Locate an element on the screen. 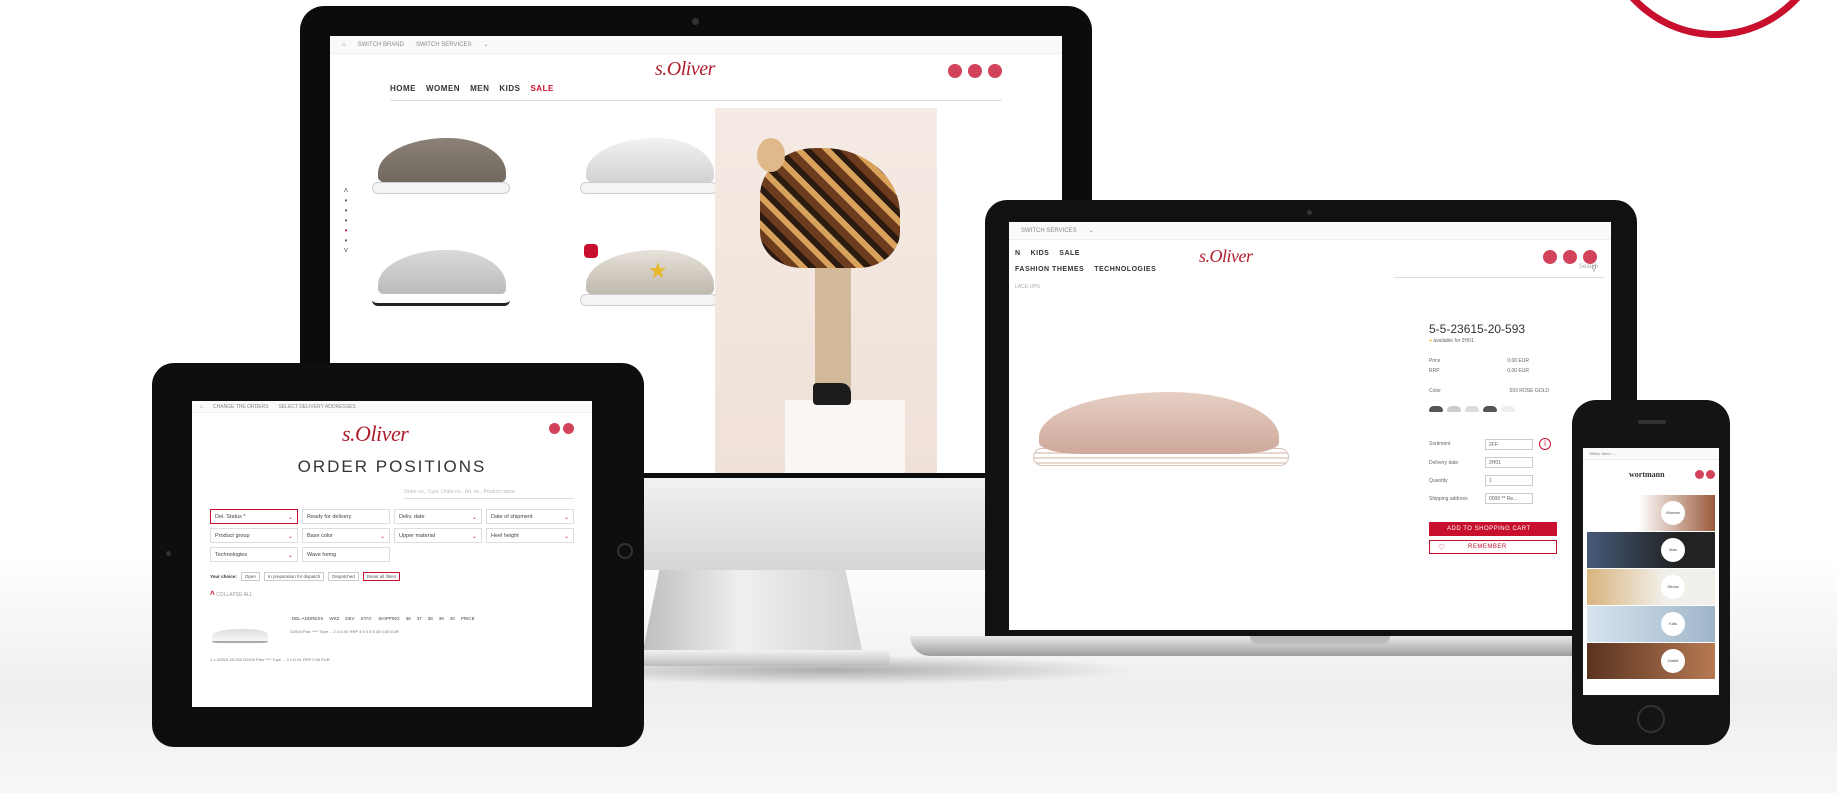 The width and height of the screenshot is (1837, 793). pager-down-icon: ˅ is located at coordinates (346, 251).